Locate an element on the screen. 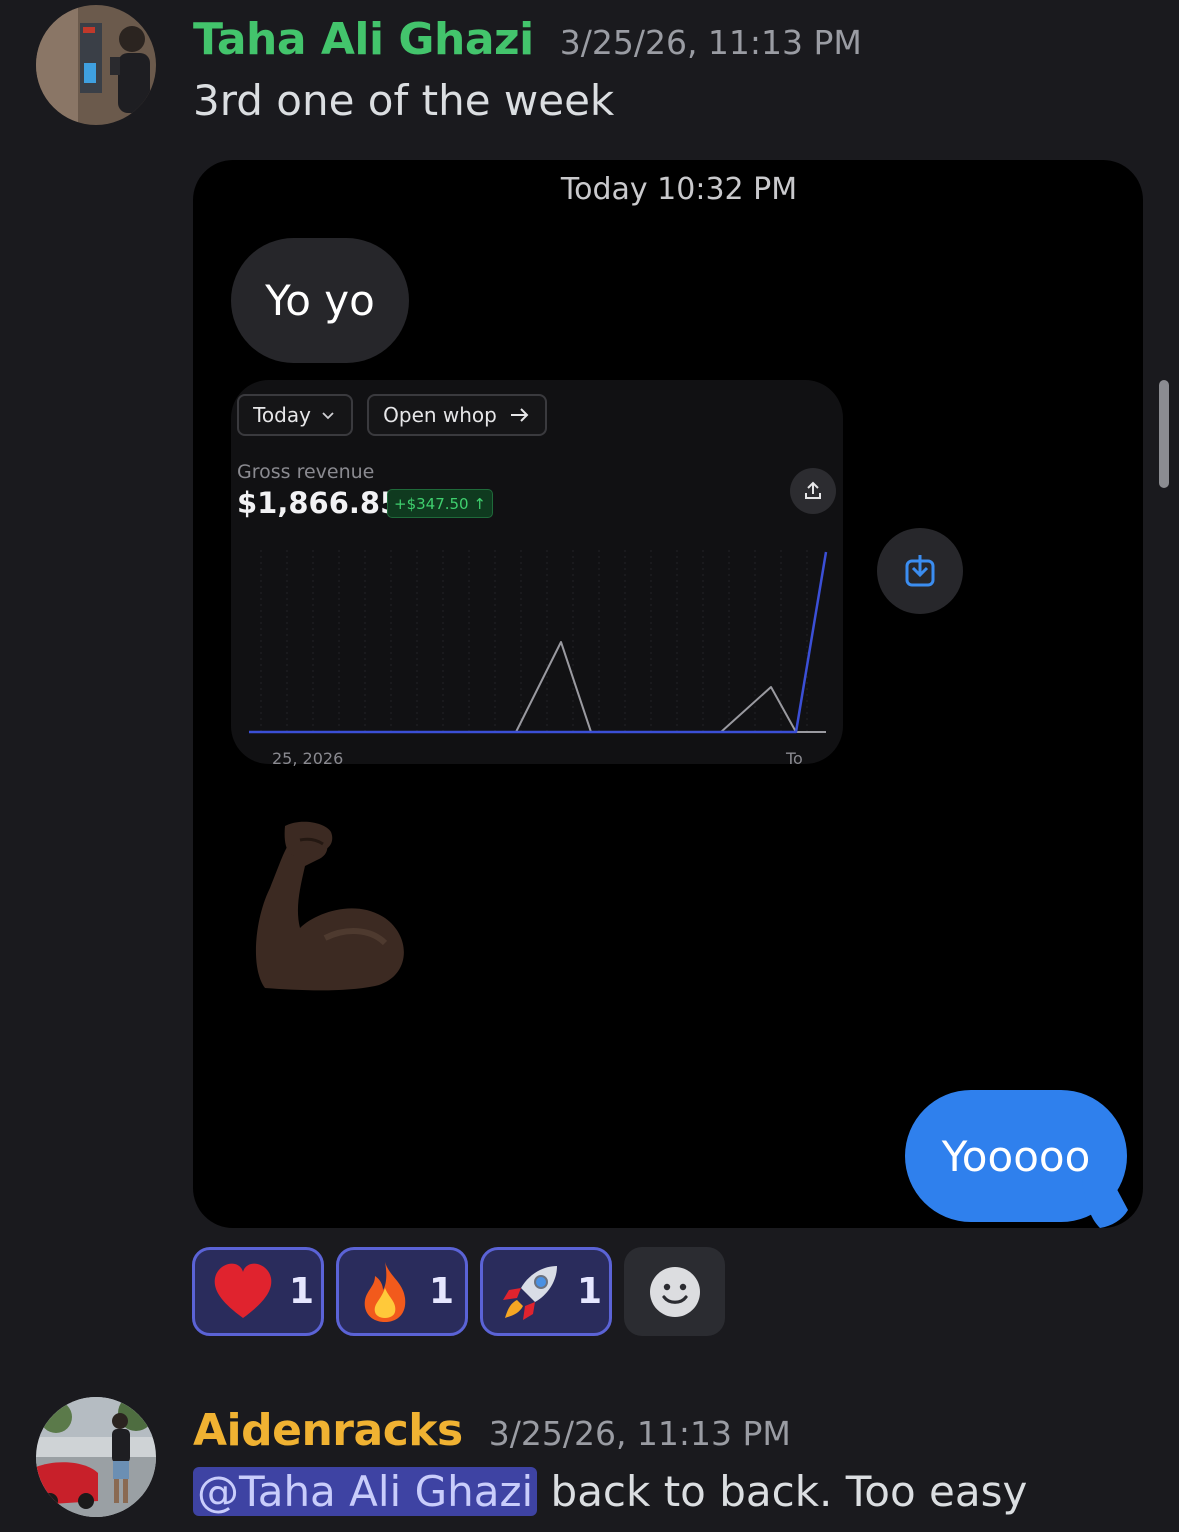 This screenshot has width=1179, height=1532. message-header: Aidenracks 3/25/26, 11:13 PM is located at coordinates (492, 1430).